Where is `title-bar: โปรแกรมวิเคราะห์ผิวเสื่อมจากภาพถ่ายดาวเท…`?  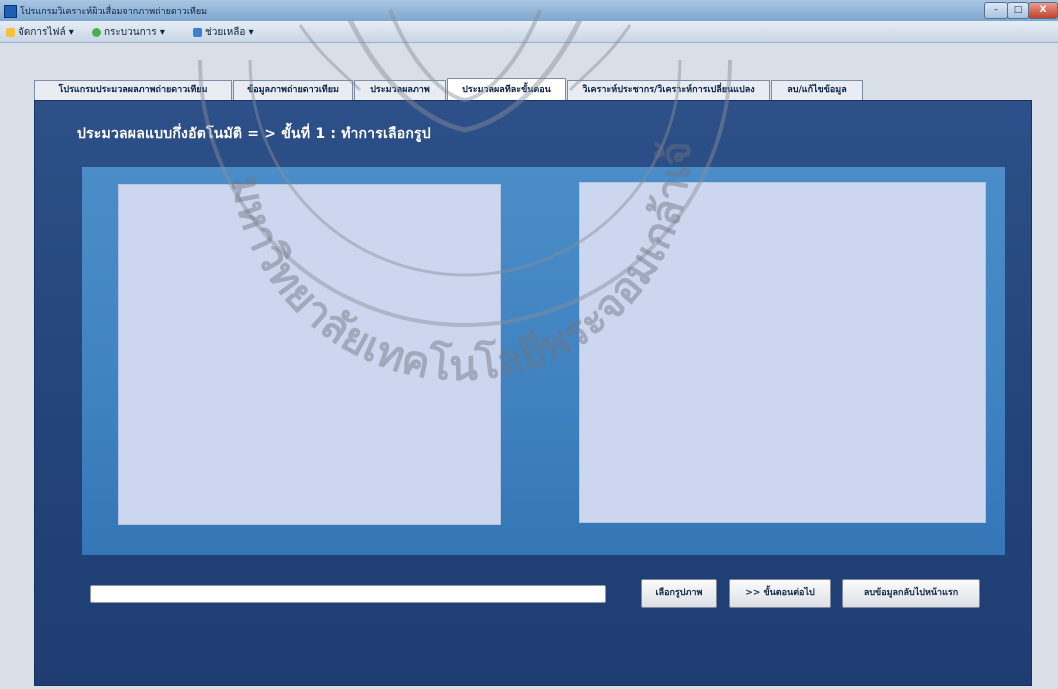
title-bar: โปรแกรมวิเคราะห์ผิวเสื่อมจากภาพถ่ายดาวเท… is located at coordinates (529, 10).